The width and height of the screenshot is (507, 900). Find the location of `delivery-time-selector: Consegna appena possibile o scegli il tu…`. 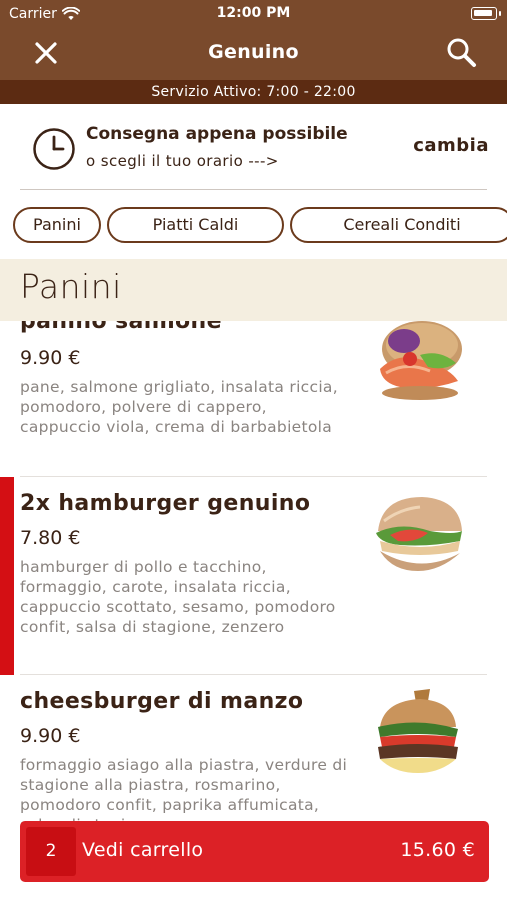

delivery-time-selector: Consegna appena possibile o scegli il tu… is located at coordinates (253, 147).